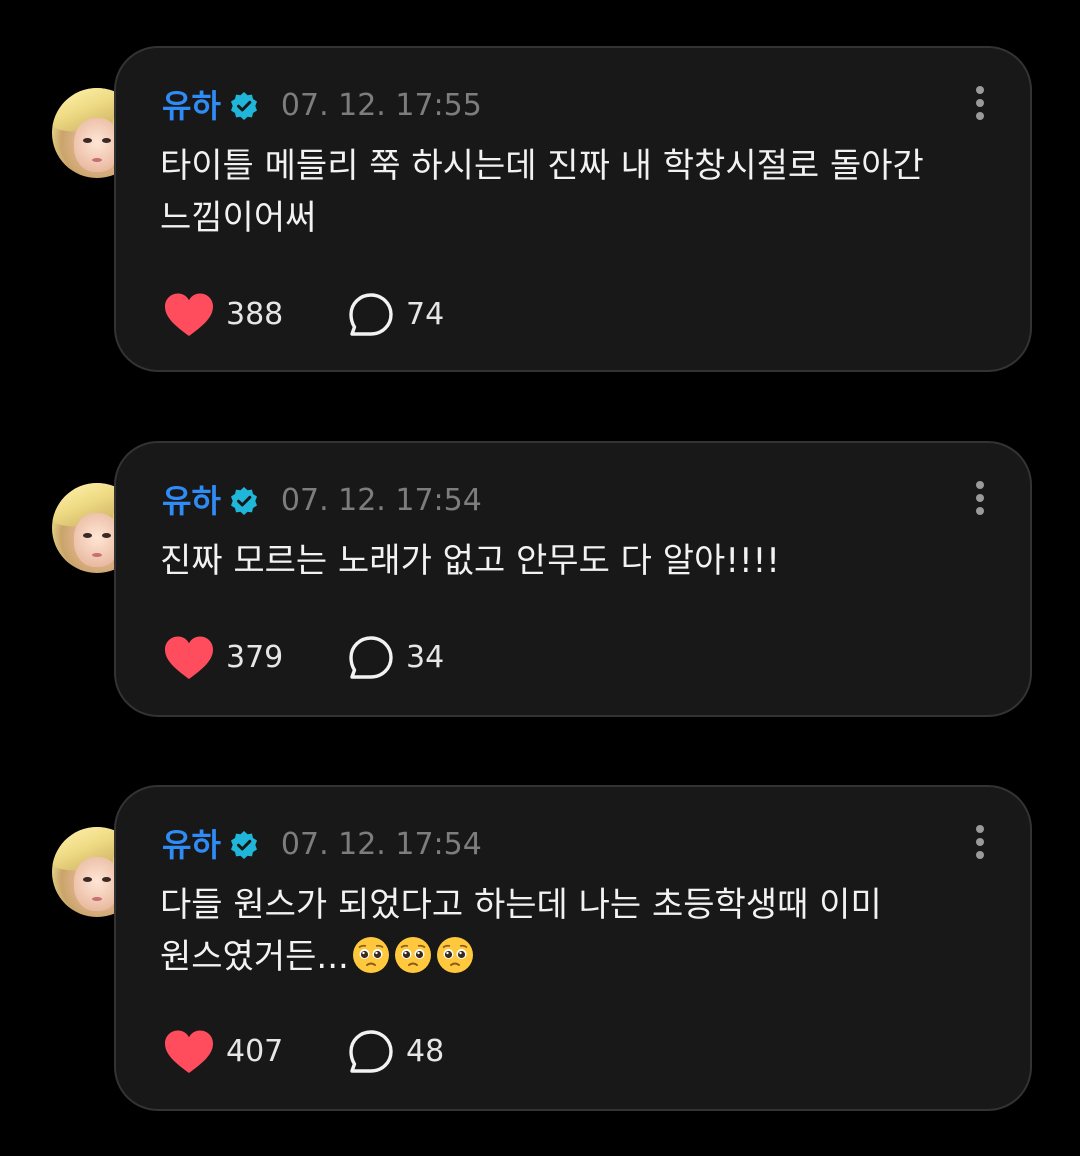 This screenshot has height=1156, width=1080. I want to click on post-actions: 388 74, so click(304, 315).